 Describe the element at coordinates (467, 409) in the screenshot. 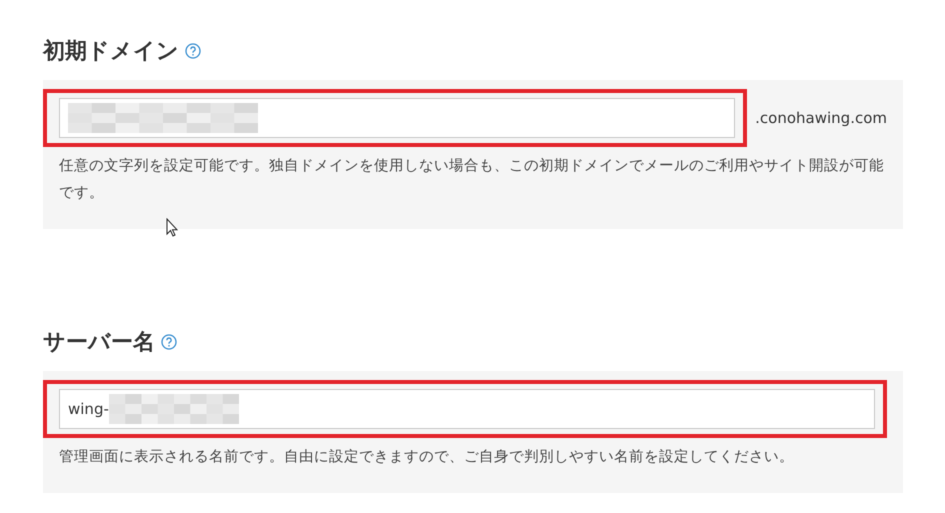

I see `input-field: wing-` at that location.